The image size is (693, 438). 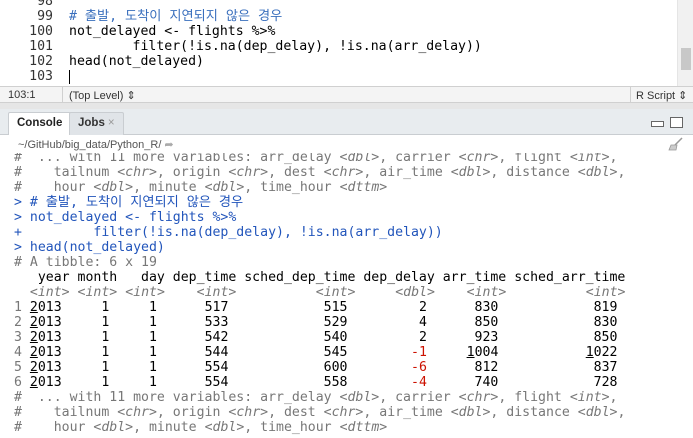 I want to click on console-text: 013 1 1 544 545, so click(x=224, y=352).